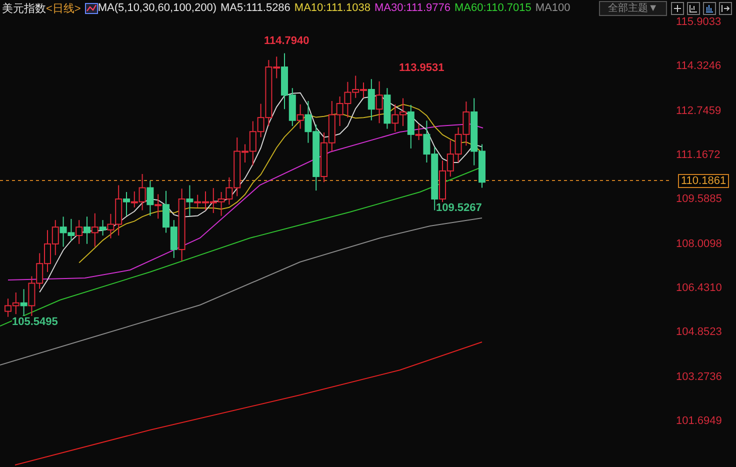  I want to click on price-annotation: 105.5495, so click(35, 322).